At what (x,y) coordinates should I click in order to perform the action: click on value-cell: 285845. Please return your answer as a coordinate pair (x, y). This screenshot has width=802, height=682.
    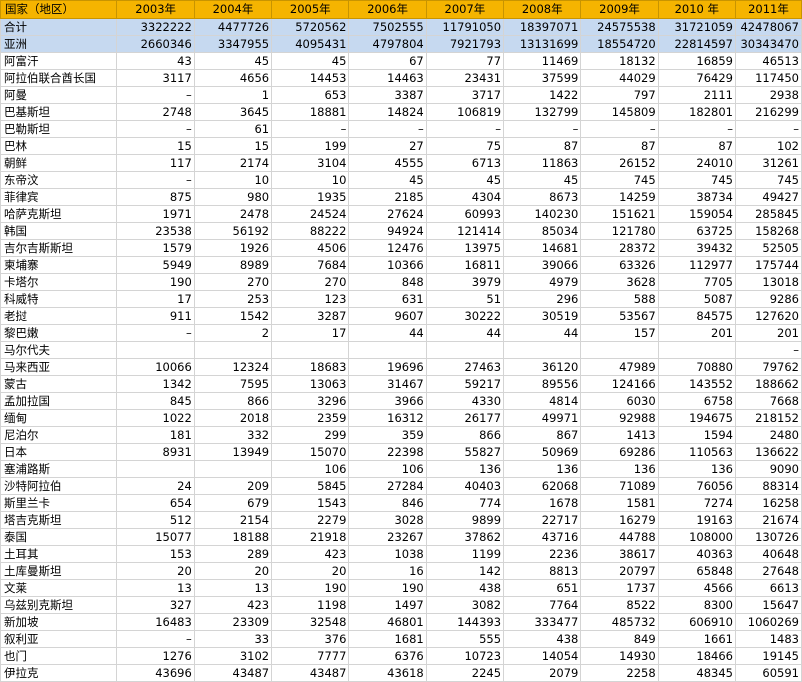
    Looking at the image, I should click on (768, 214).